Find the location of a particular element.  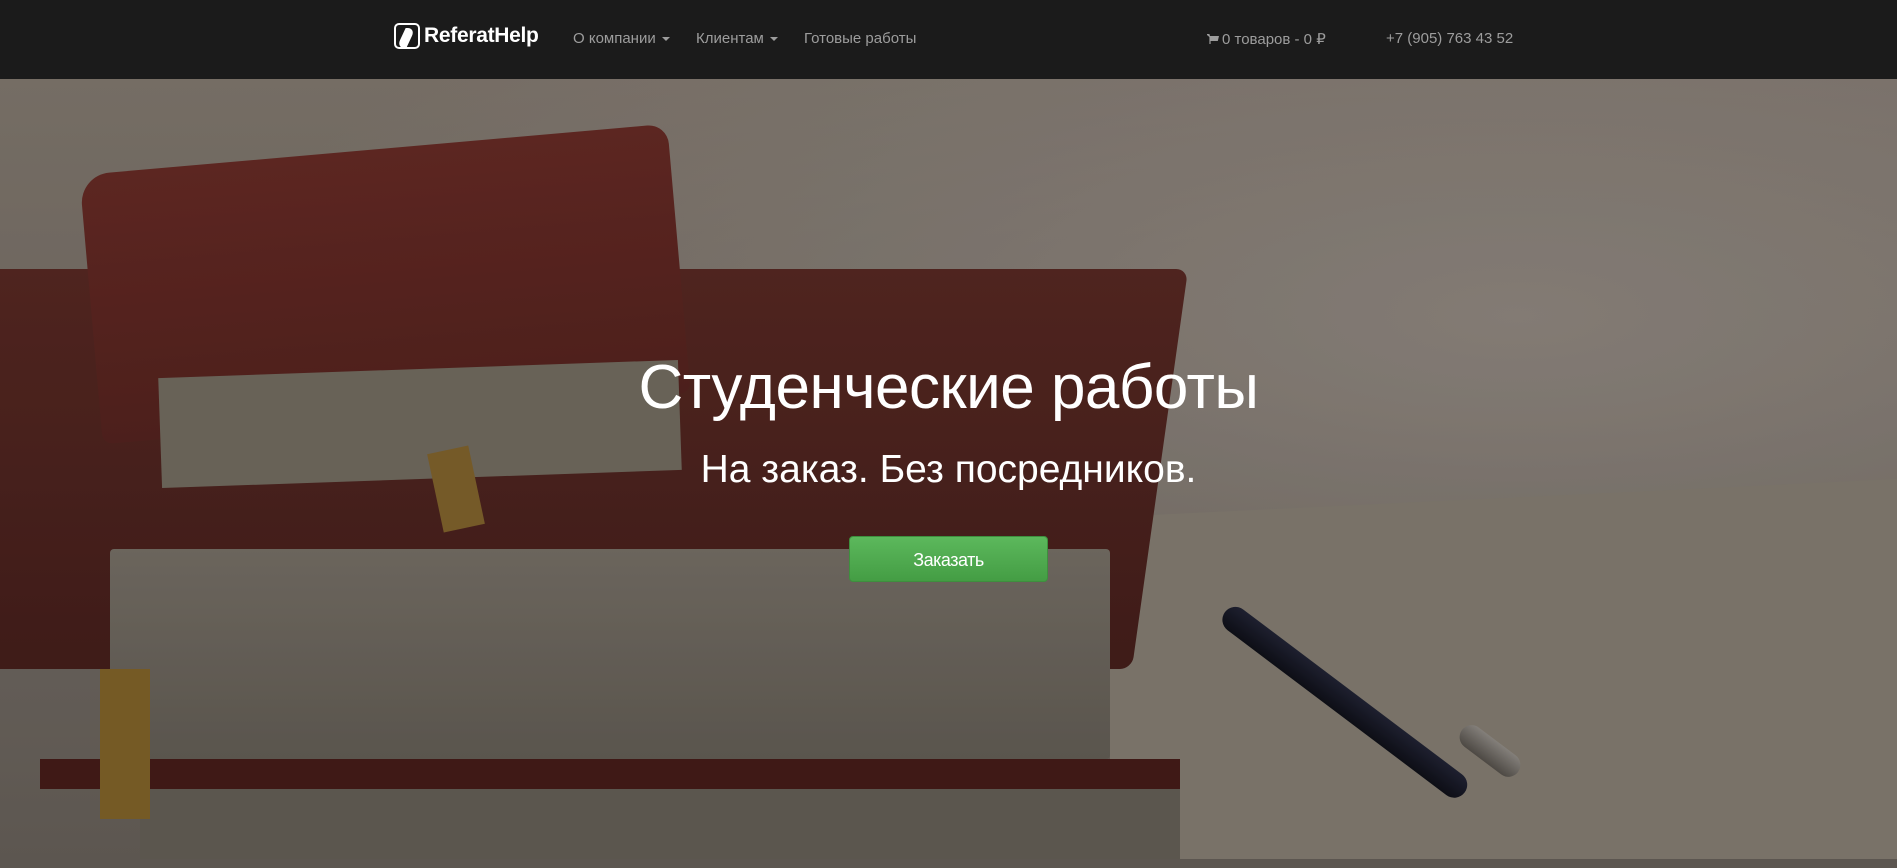

nav-item-label: О компании is located at coordinates (614, 38).